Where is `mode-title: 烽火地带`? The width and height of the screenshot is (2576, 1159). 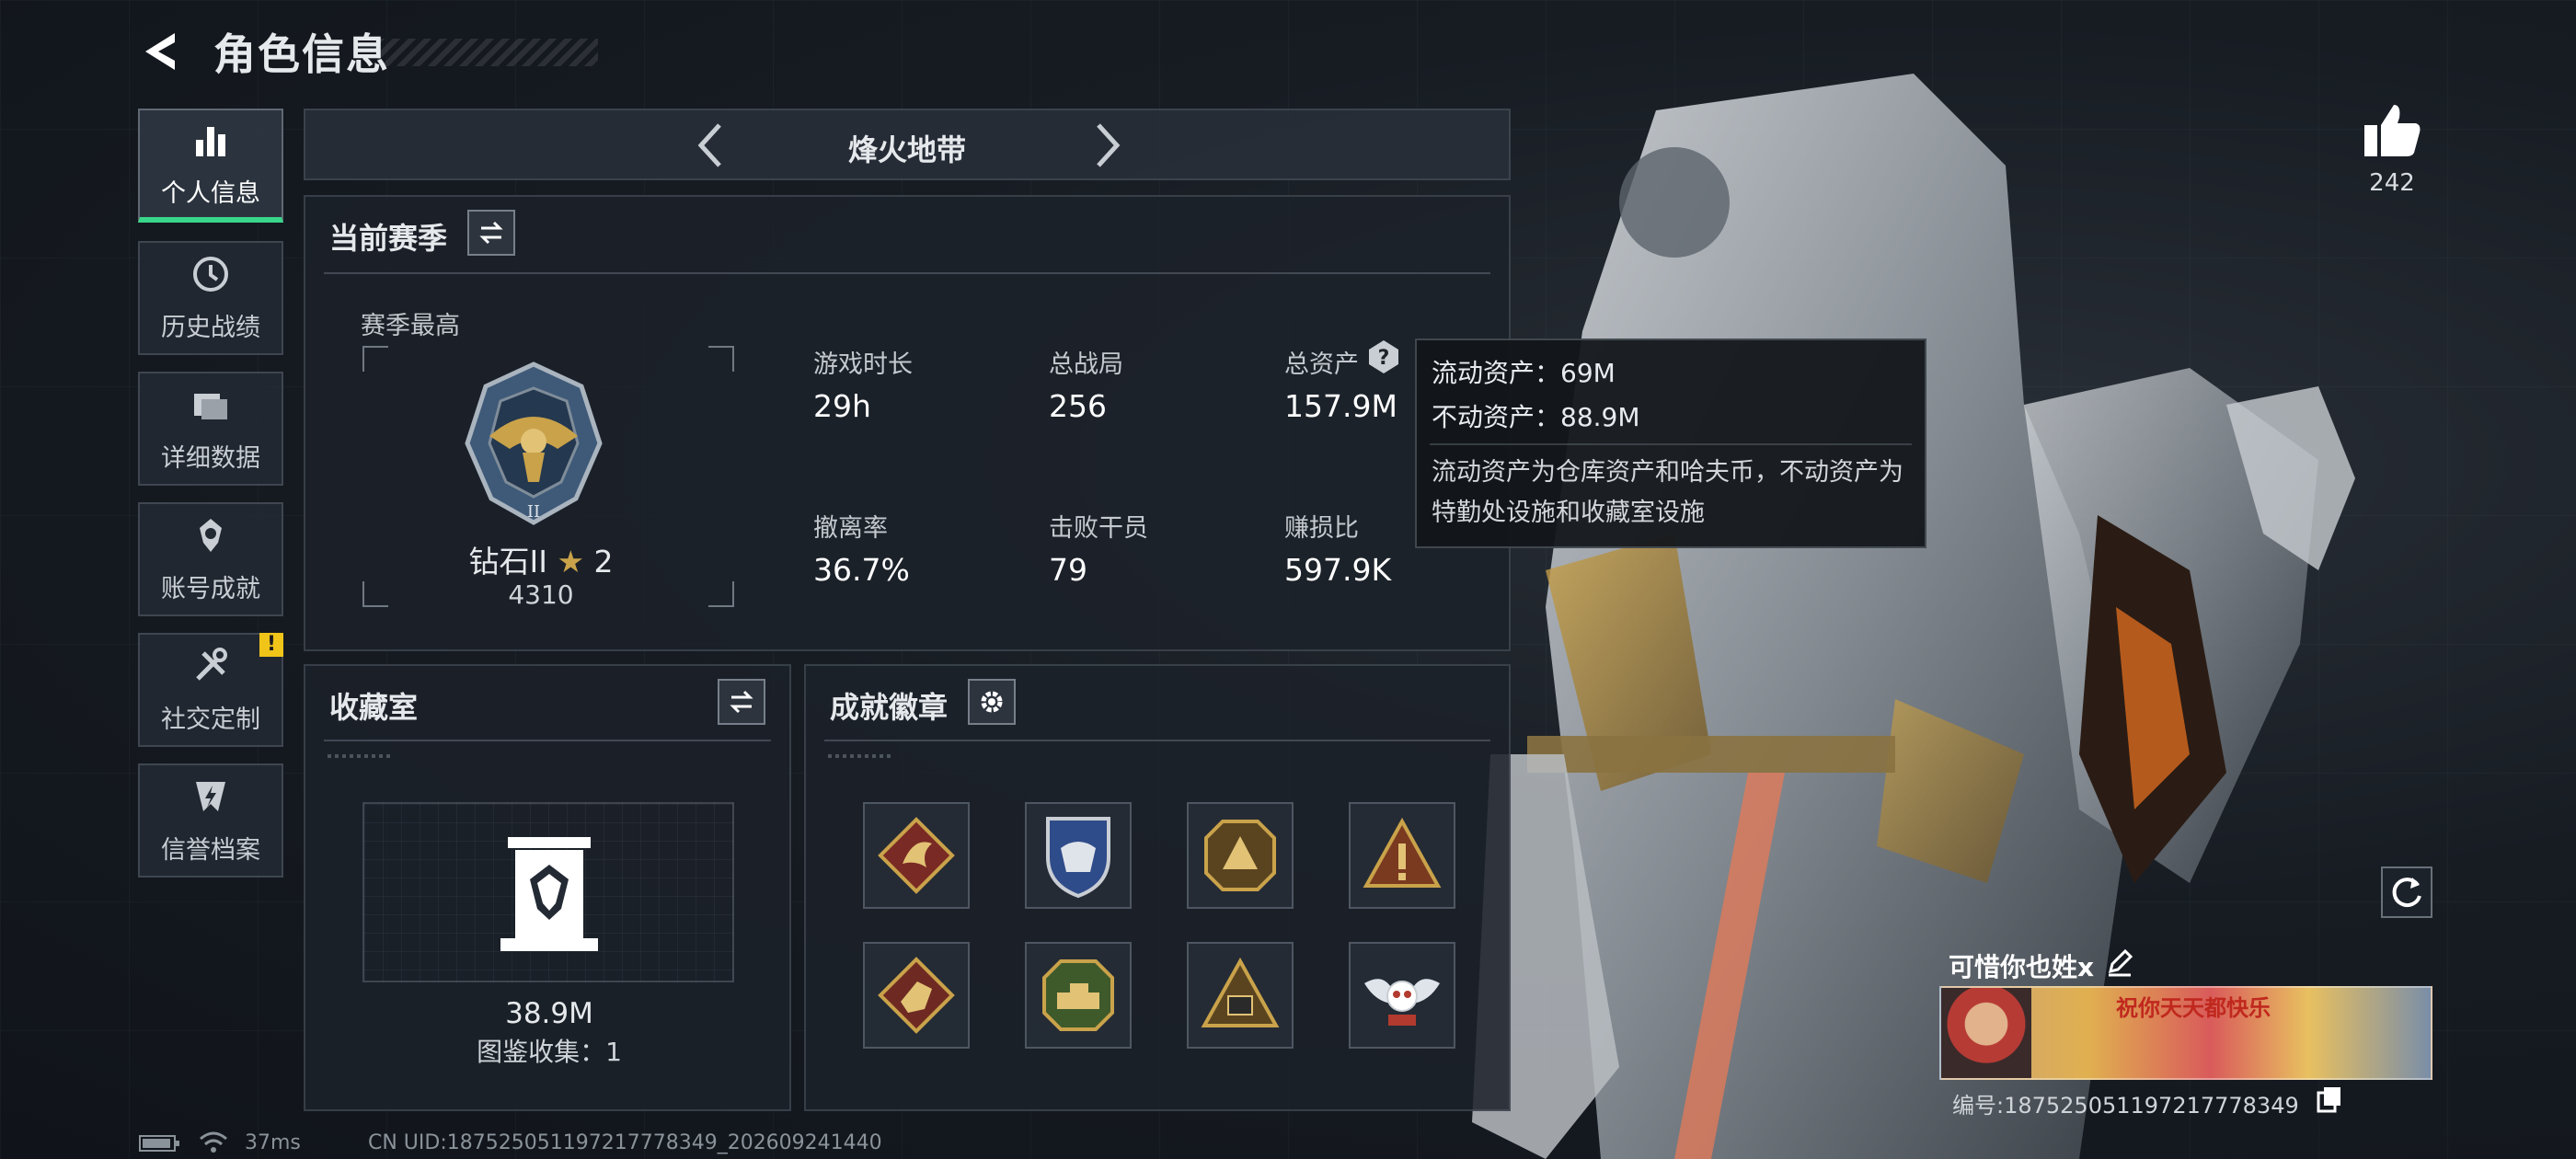 mode-title: 烽火地带 is located at coordinates (906, 149).